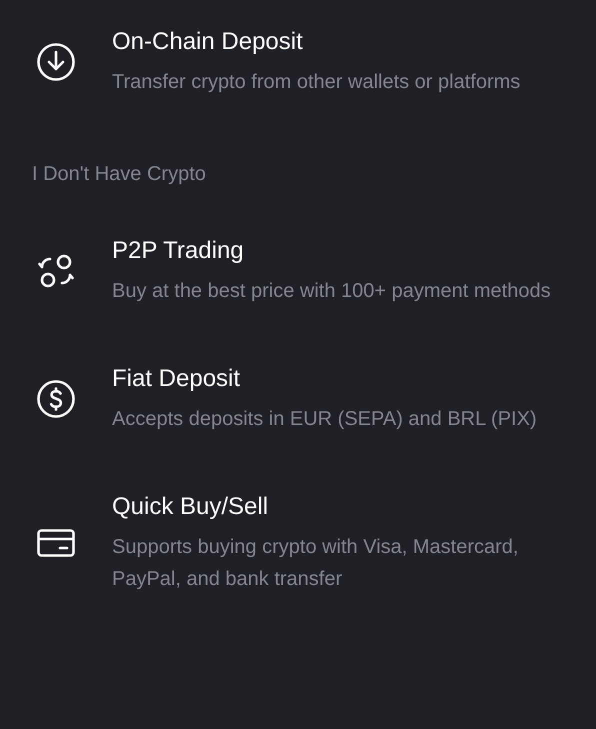  I want to click on download-icon, so click(56, 62).